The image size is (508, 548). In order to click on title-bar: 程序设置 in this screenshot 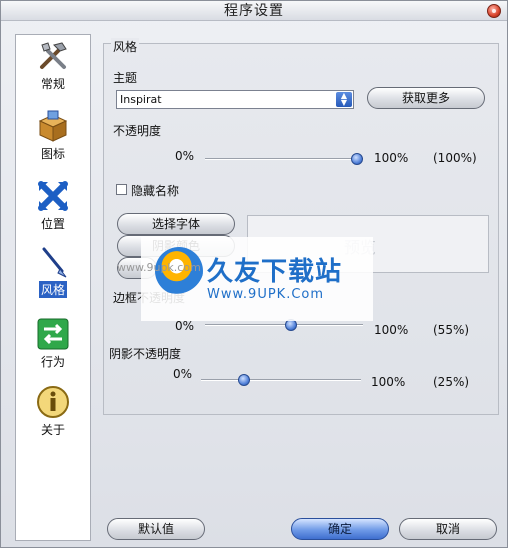, I will do `click(254, 11)`.